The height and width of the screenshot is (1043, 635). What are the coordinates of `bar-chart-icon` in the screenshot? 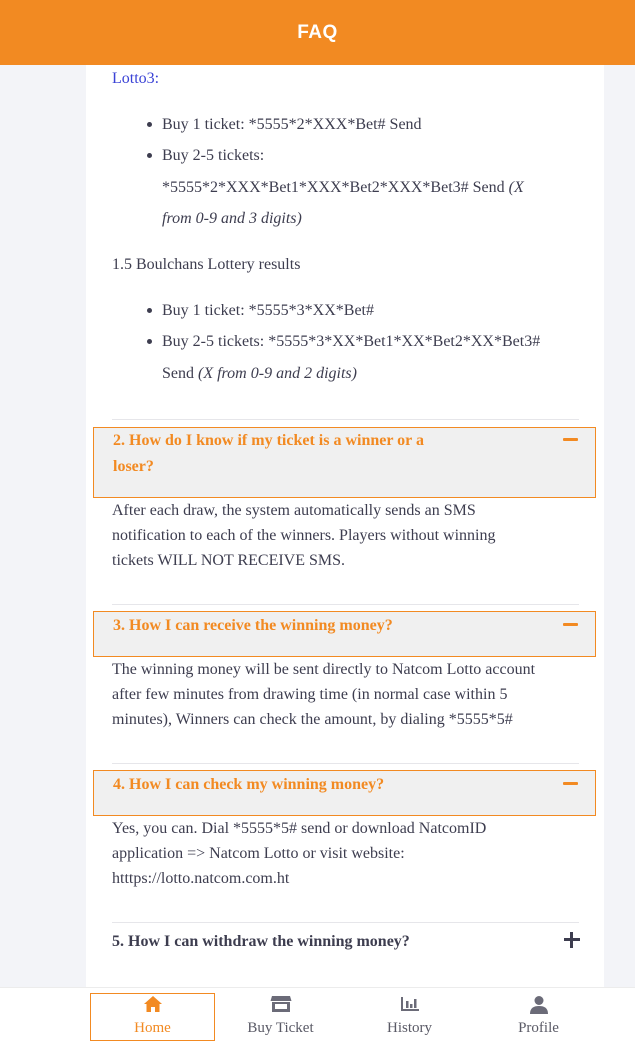 It's located at (409, 1004).